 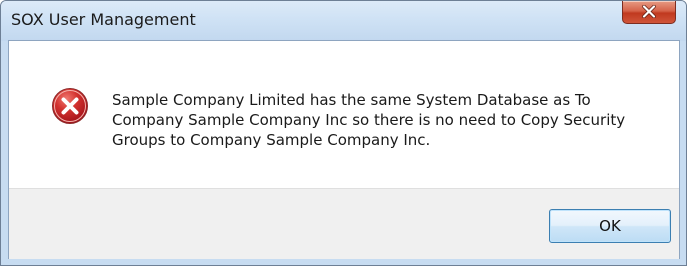 I want to click on close-icon, so click(x=649, y=11).